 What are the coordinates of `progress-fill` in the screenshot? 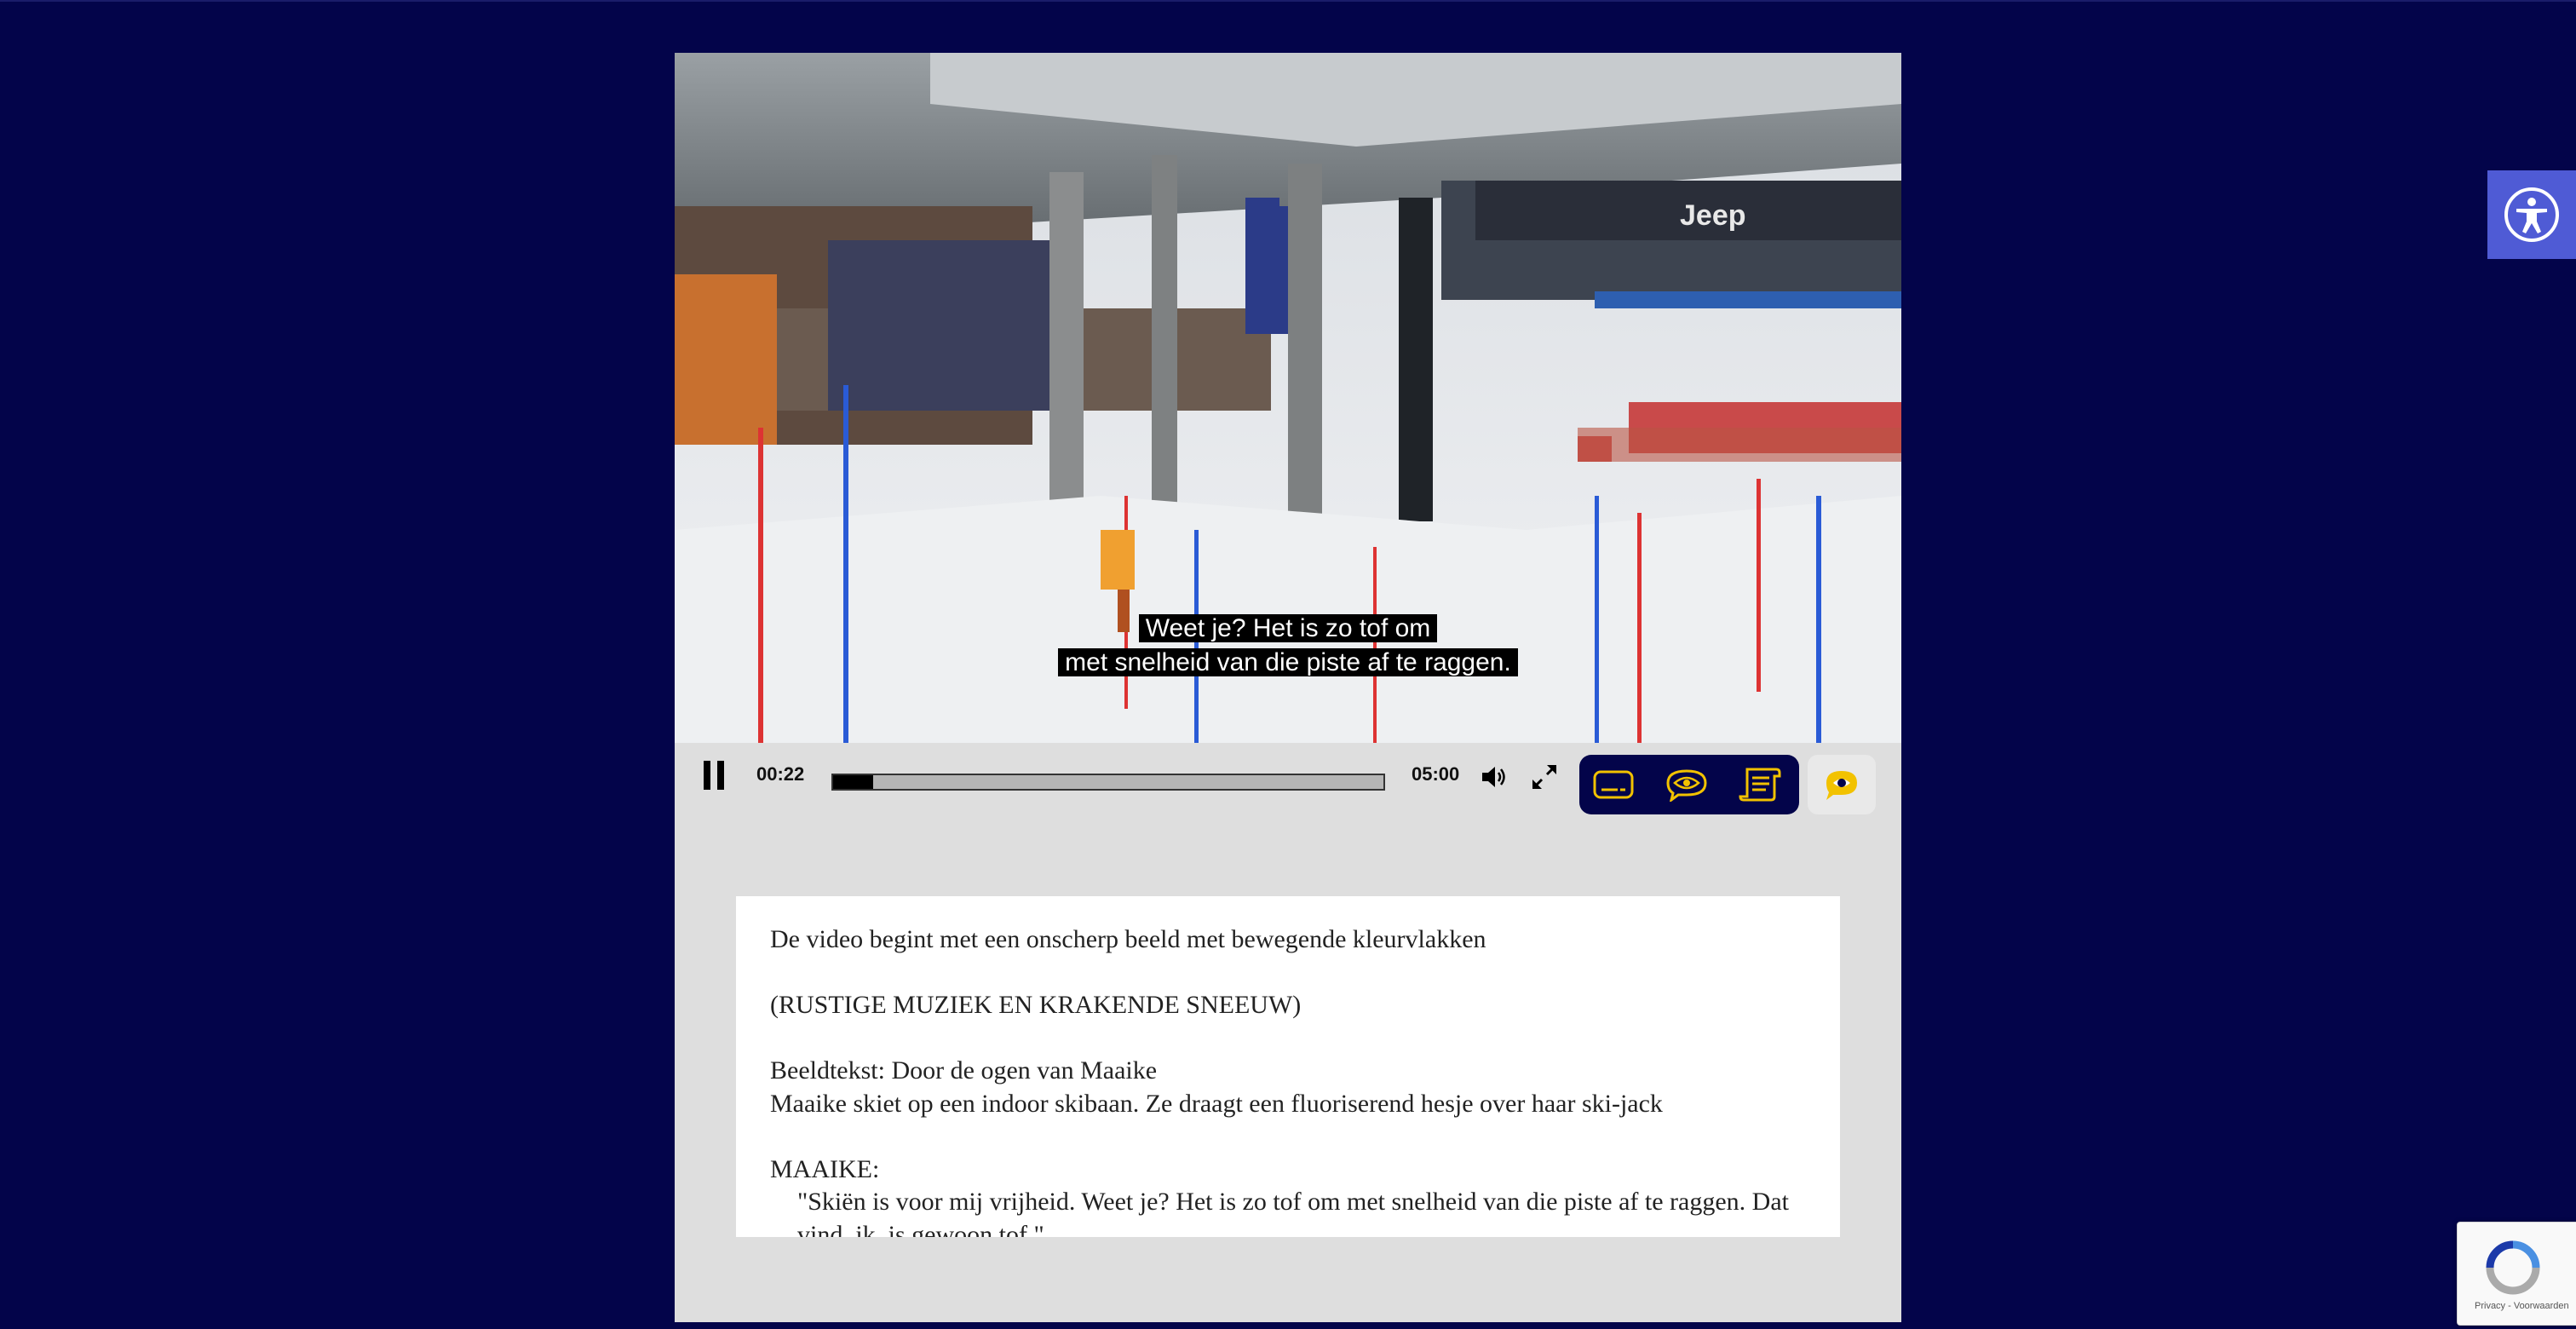 It's located at (854, 782).